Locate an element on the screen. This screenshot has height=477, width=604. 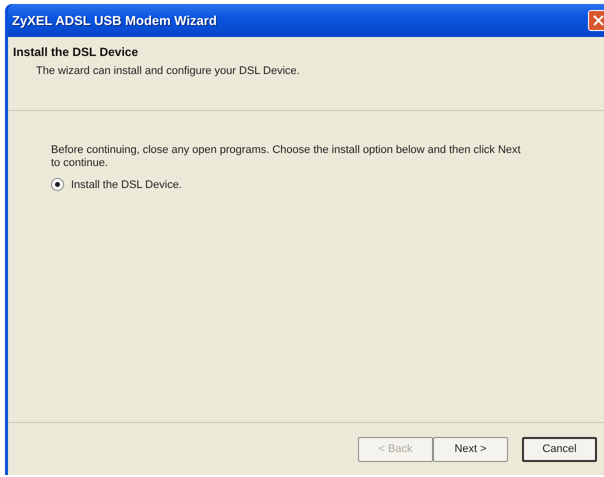
radio-button is located at coordinates (57, 184).